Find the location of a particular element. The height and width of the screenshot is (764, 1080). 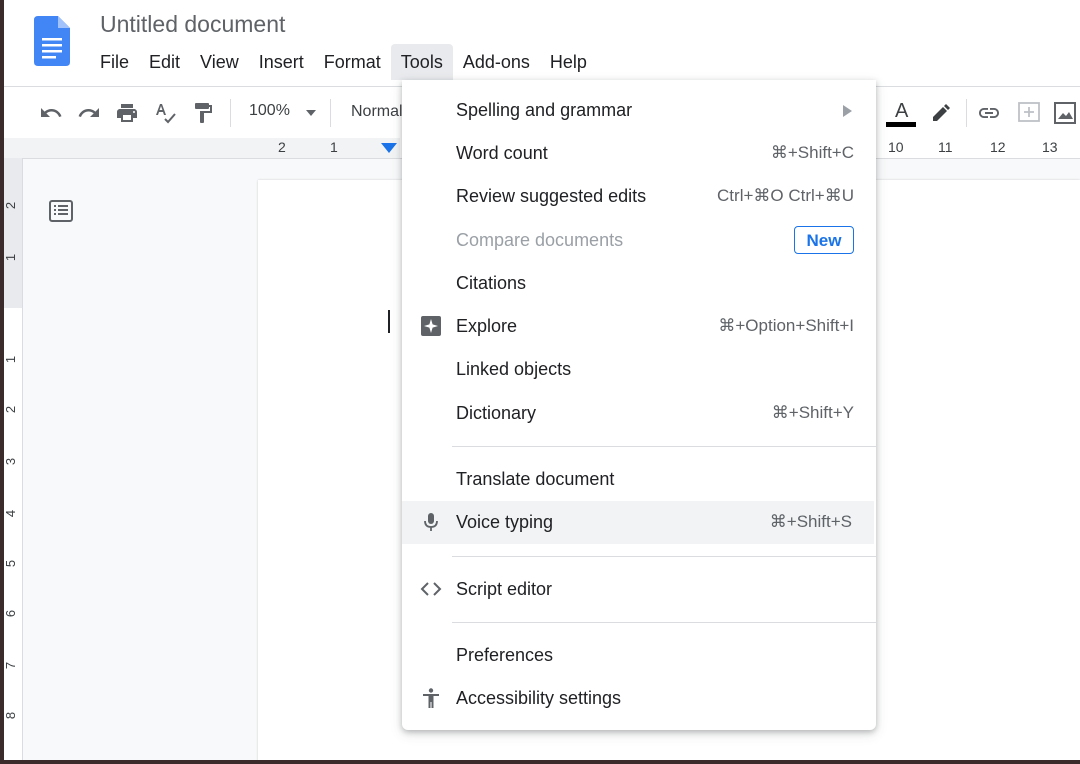

ruler-number: 8 is located at coordinates (11, 715).